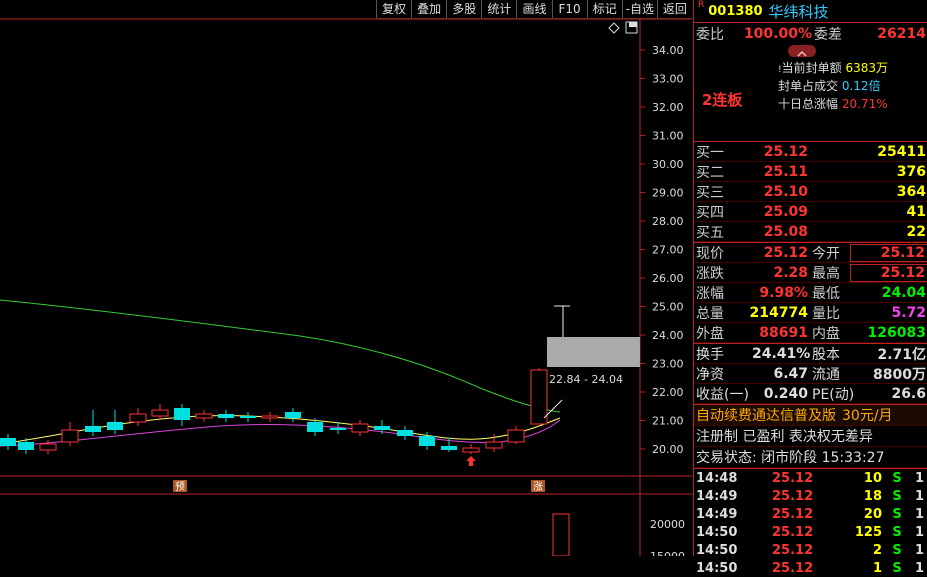 The height and width of the screenshot is (577, 927). What do you see at coordinates (919, 496) in the screenshot?
I see `tick-count: 1` at bounding box center [919, 496].